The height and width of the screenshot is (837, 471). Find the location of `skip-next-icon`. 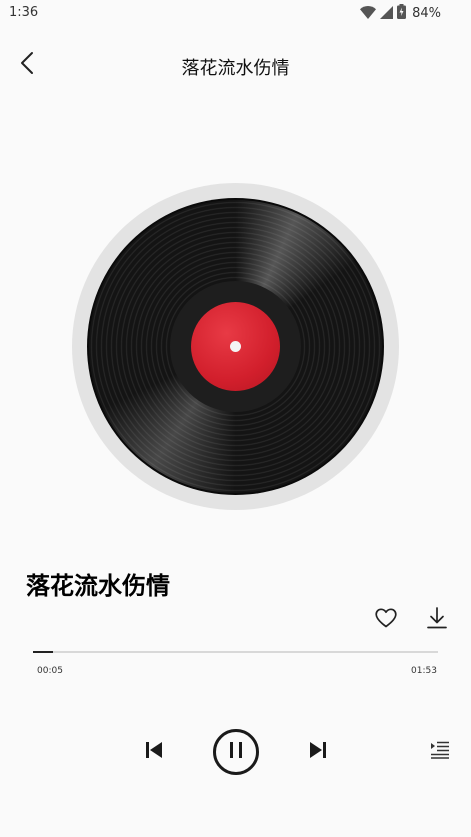

skip-next-icon is located at coordinates (318, 752).